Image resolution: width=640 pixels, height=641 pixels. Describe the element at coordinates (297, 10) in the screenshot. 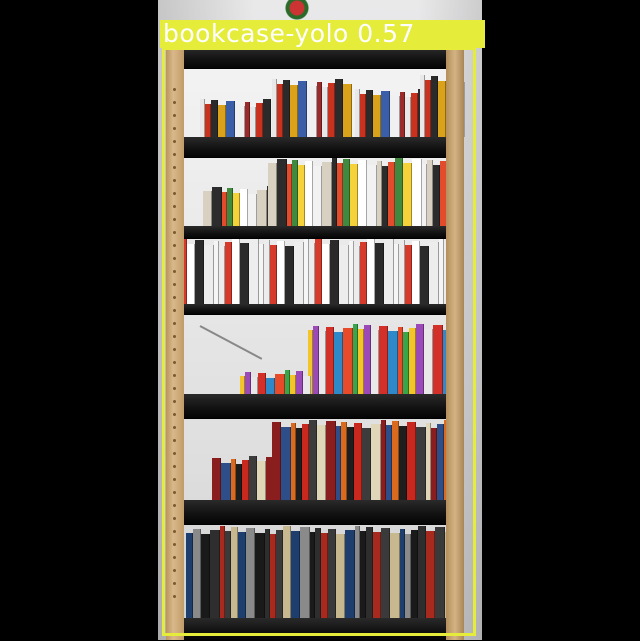

I see `toy-figure` at that location.